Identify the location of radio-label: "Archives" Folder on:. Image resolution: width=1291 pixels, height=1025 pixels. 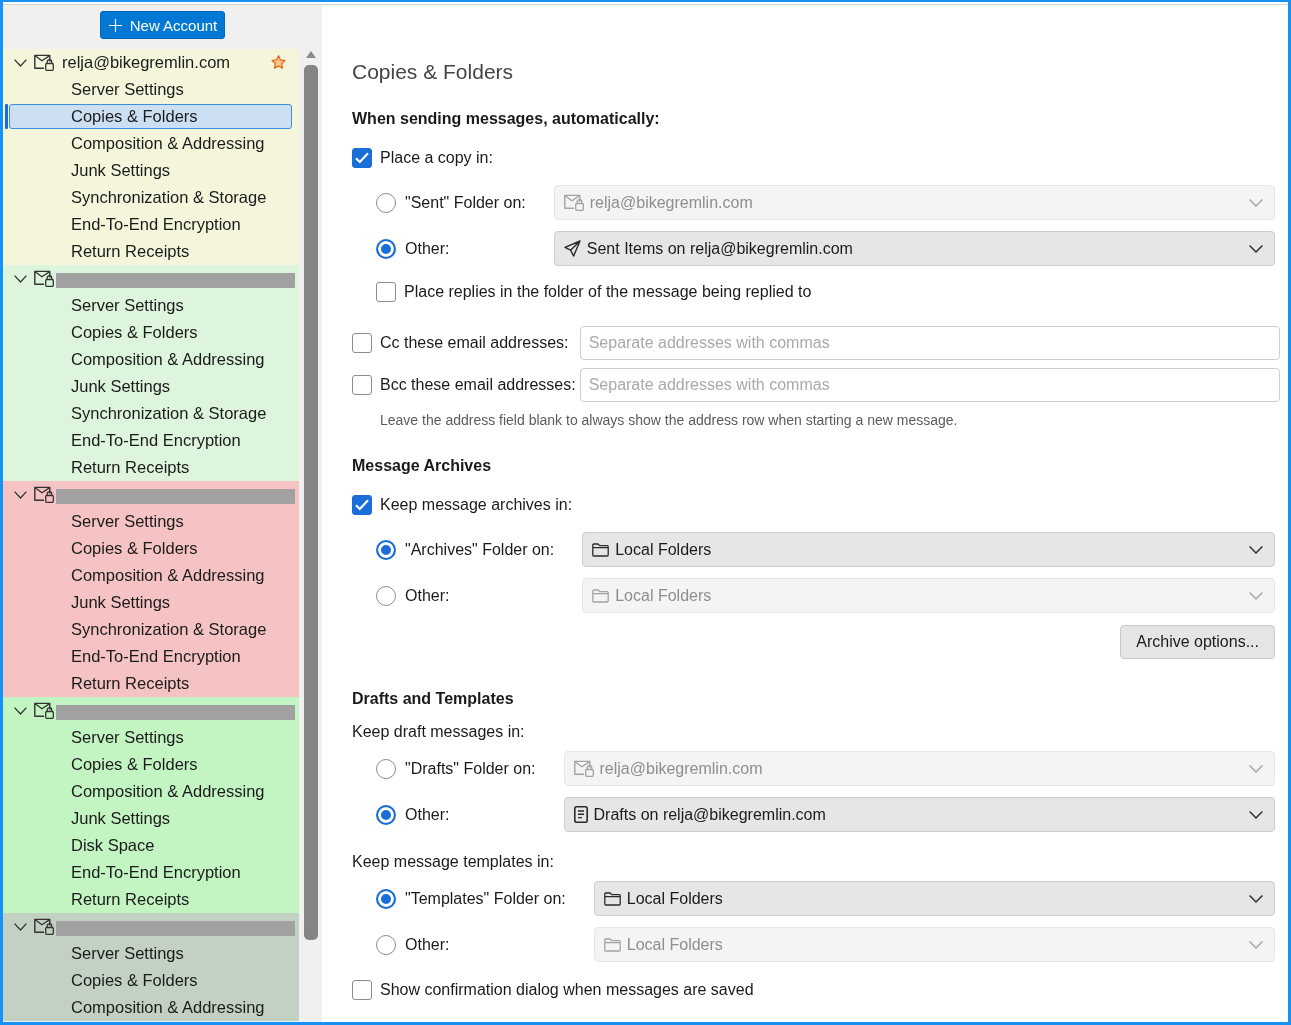
(480, 549).